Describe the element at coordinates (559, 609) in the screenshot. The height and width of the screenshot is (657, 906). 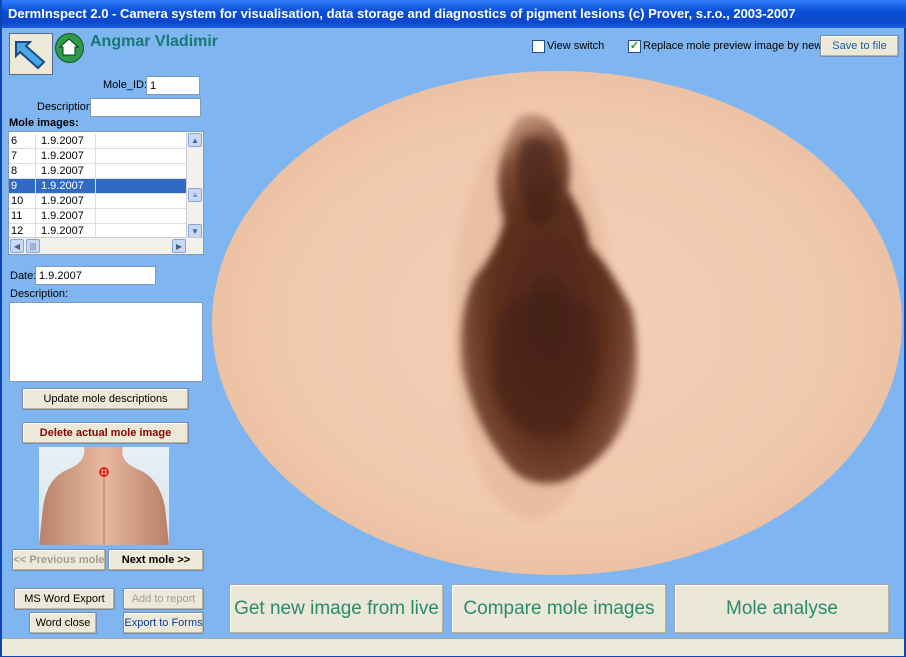
I see `compare-images-button: Compare mole images` at that location.